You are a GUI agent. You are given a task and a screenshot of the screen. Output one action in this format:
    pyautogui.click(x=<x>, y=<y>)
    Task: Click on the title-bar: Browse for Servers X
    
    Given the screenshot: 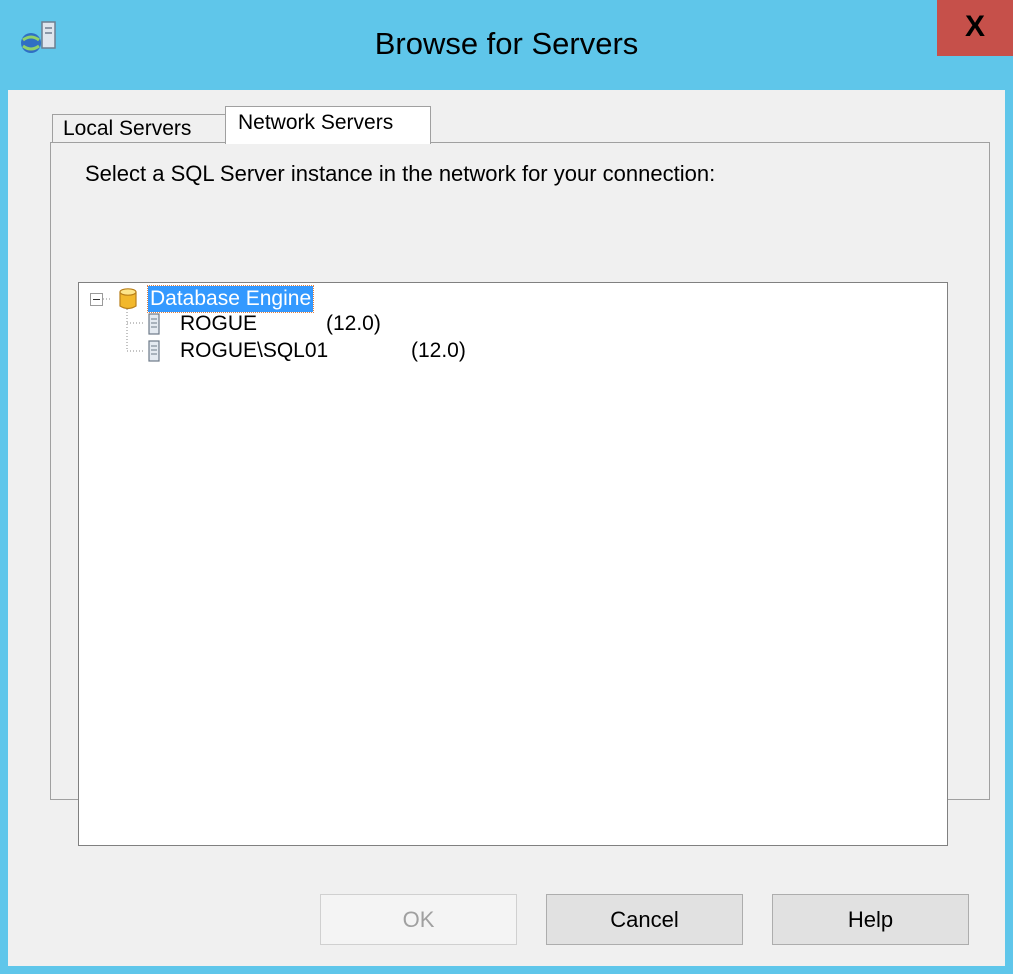 What is the action you would take?
    pyautogui.click(x=506, y=45)
    